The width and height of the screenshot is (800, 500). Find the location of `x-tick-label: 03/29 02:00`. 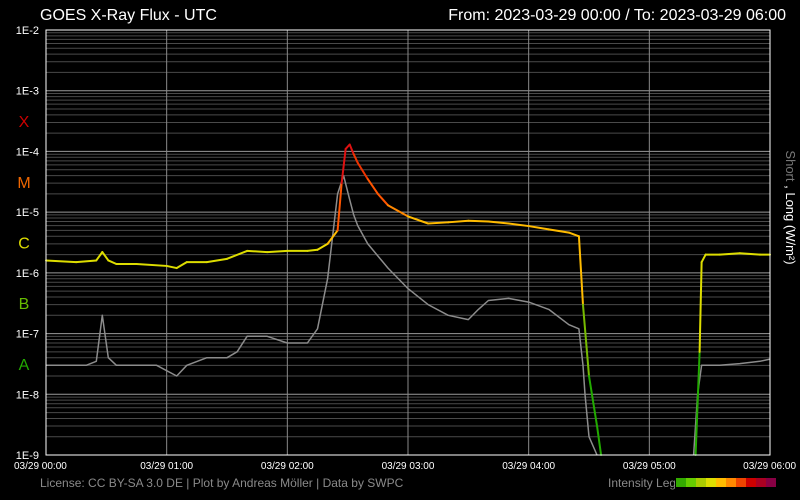

x-tick-label: 03/29 02:00 is located at coordinates (287, 466).